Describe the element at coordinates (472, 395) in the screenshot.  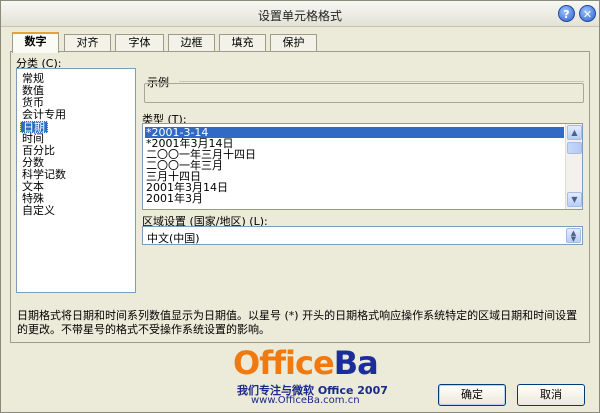
I see `ok-button: 确定` at that location.